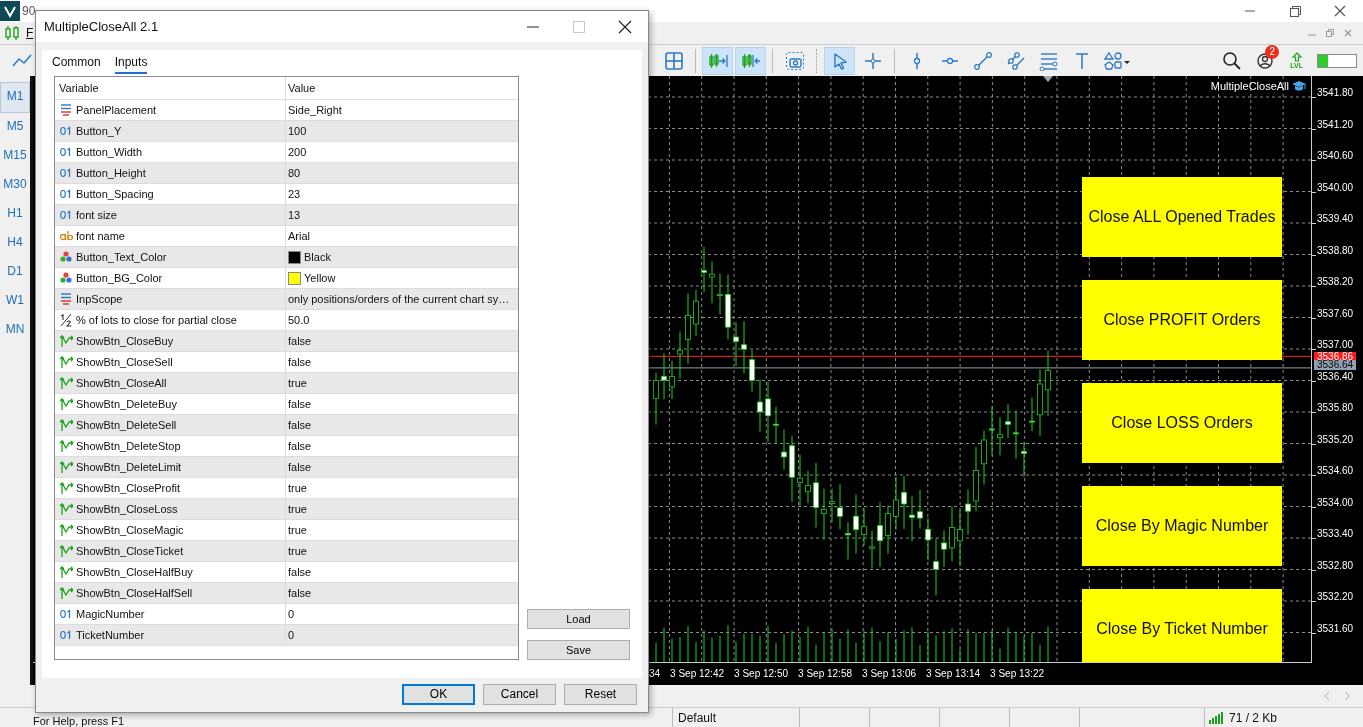 This screenshot has height=727, width=1363. What do you see at coordinates (15, 330) in the screenshot?
I see `timeframe-button: MN` at bounding box center [15, 330].